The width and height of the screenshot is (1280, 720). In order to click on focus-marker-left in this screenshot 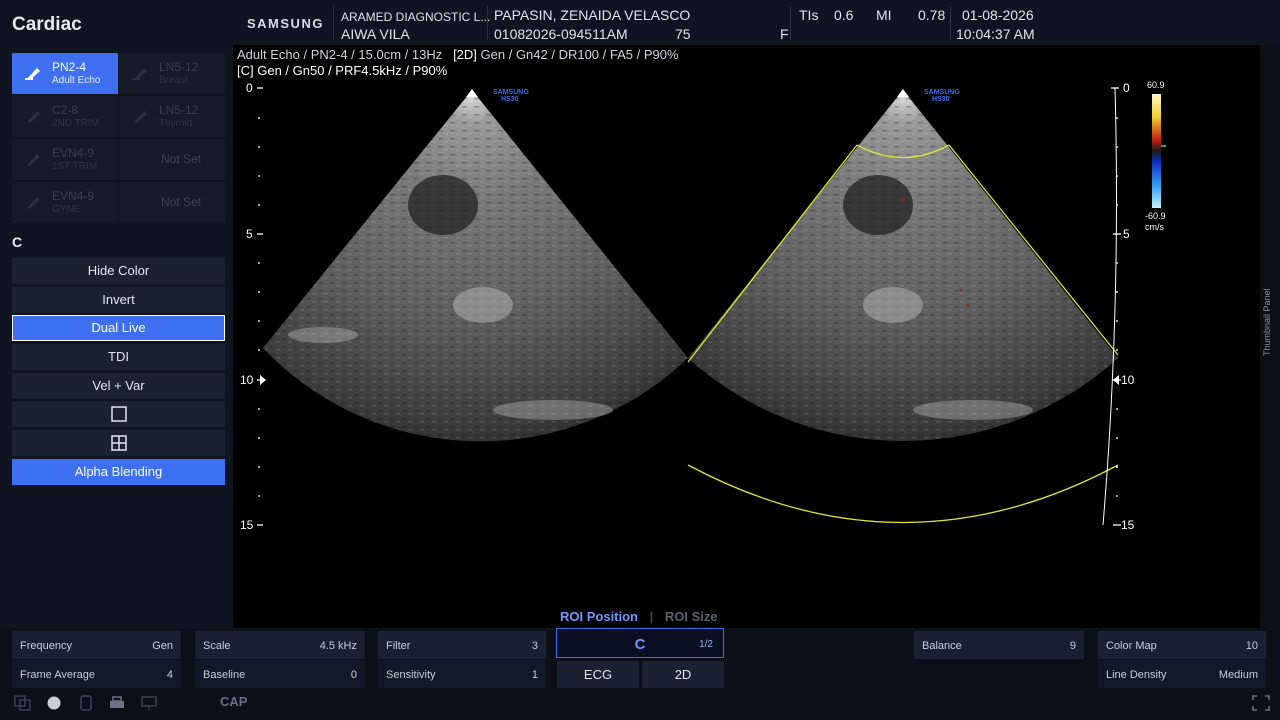, I will do `click(263, 380)`.